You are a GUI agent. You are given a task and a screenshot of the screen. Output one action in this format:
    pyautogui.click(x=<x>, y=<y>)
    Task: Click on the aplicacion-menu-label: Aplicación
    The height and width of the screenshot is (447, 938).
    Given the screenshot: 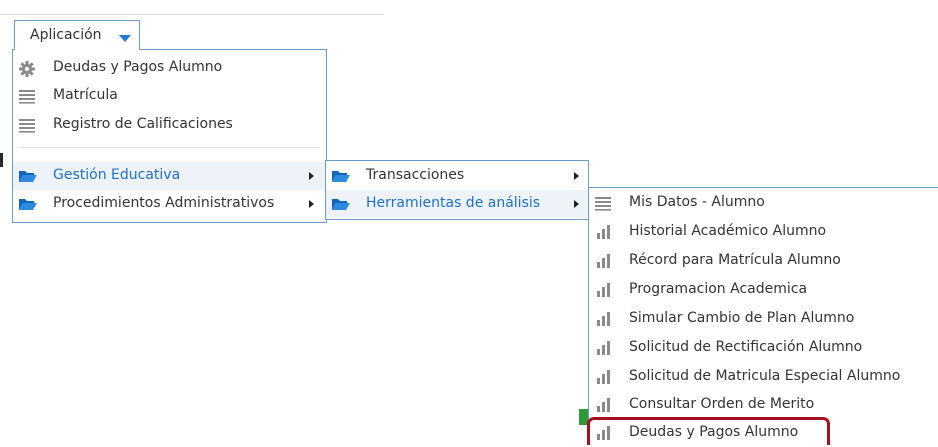 What is the action you would take?
    pyautogui.click(x=66, y=35)
    